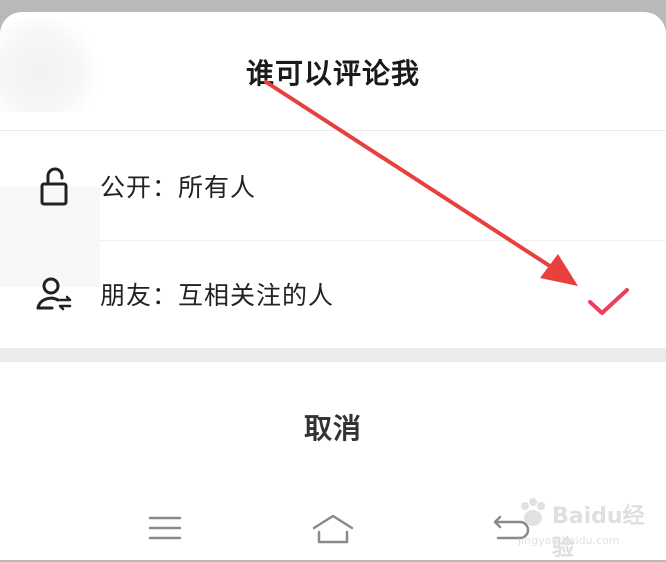 The width and height of the screenshot is (666, 562). Describe the element at coordinates (217, 295) in the screenshot. I see `option-friends-label: 朋友：互相关注的人` at that location.